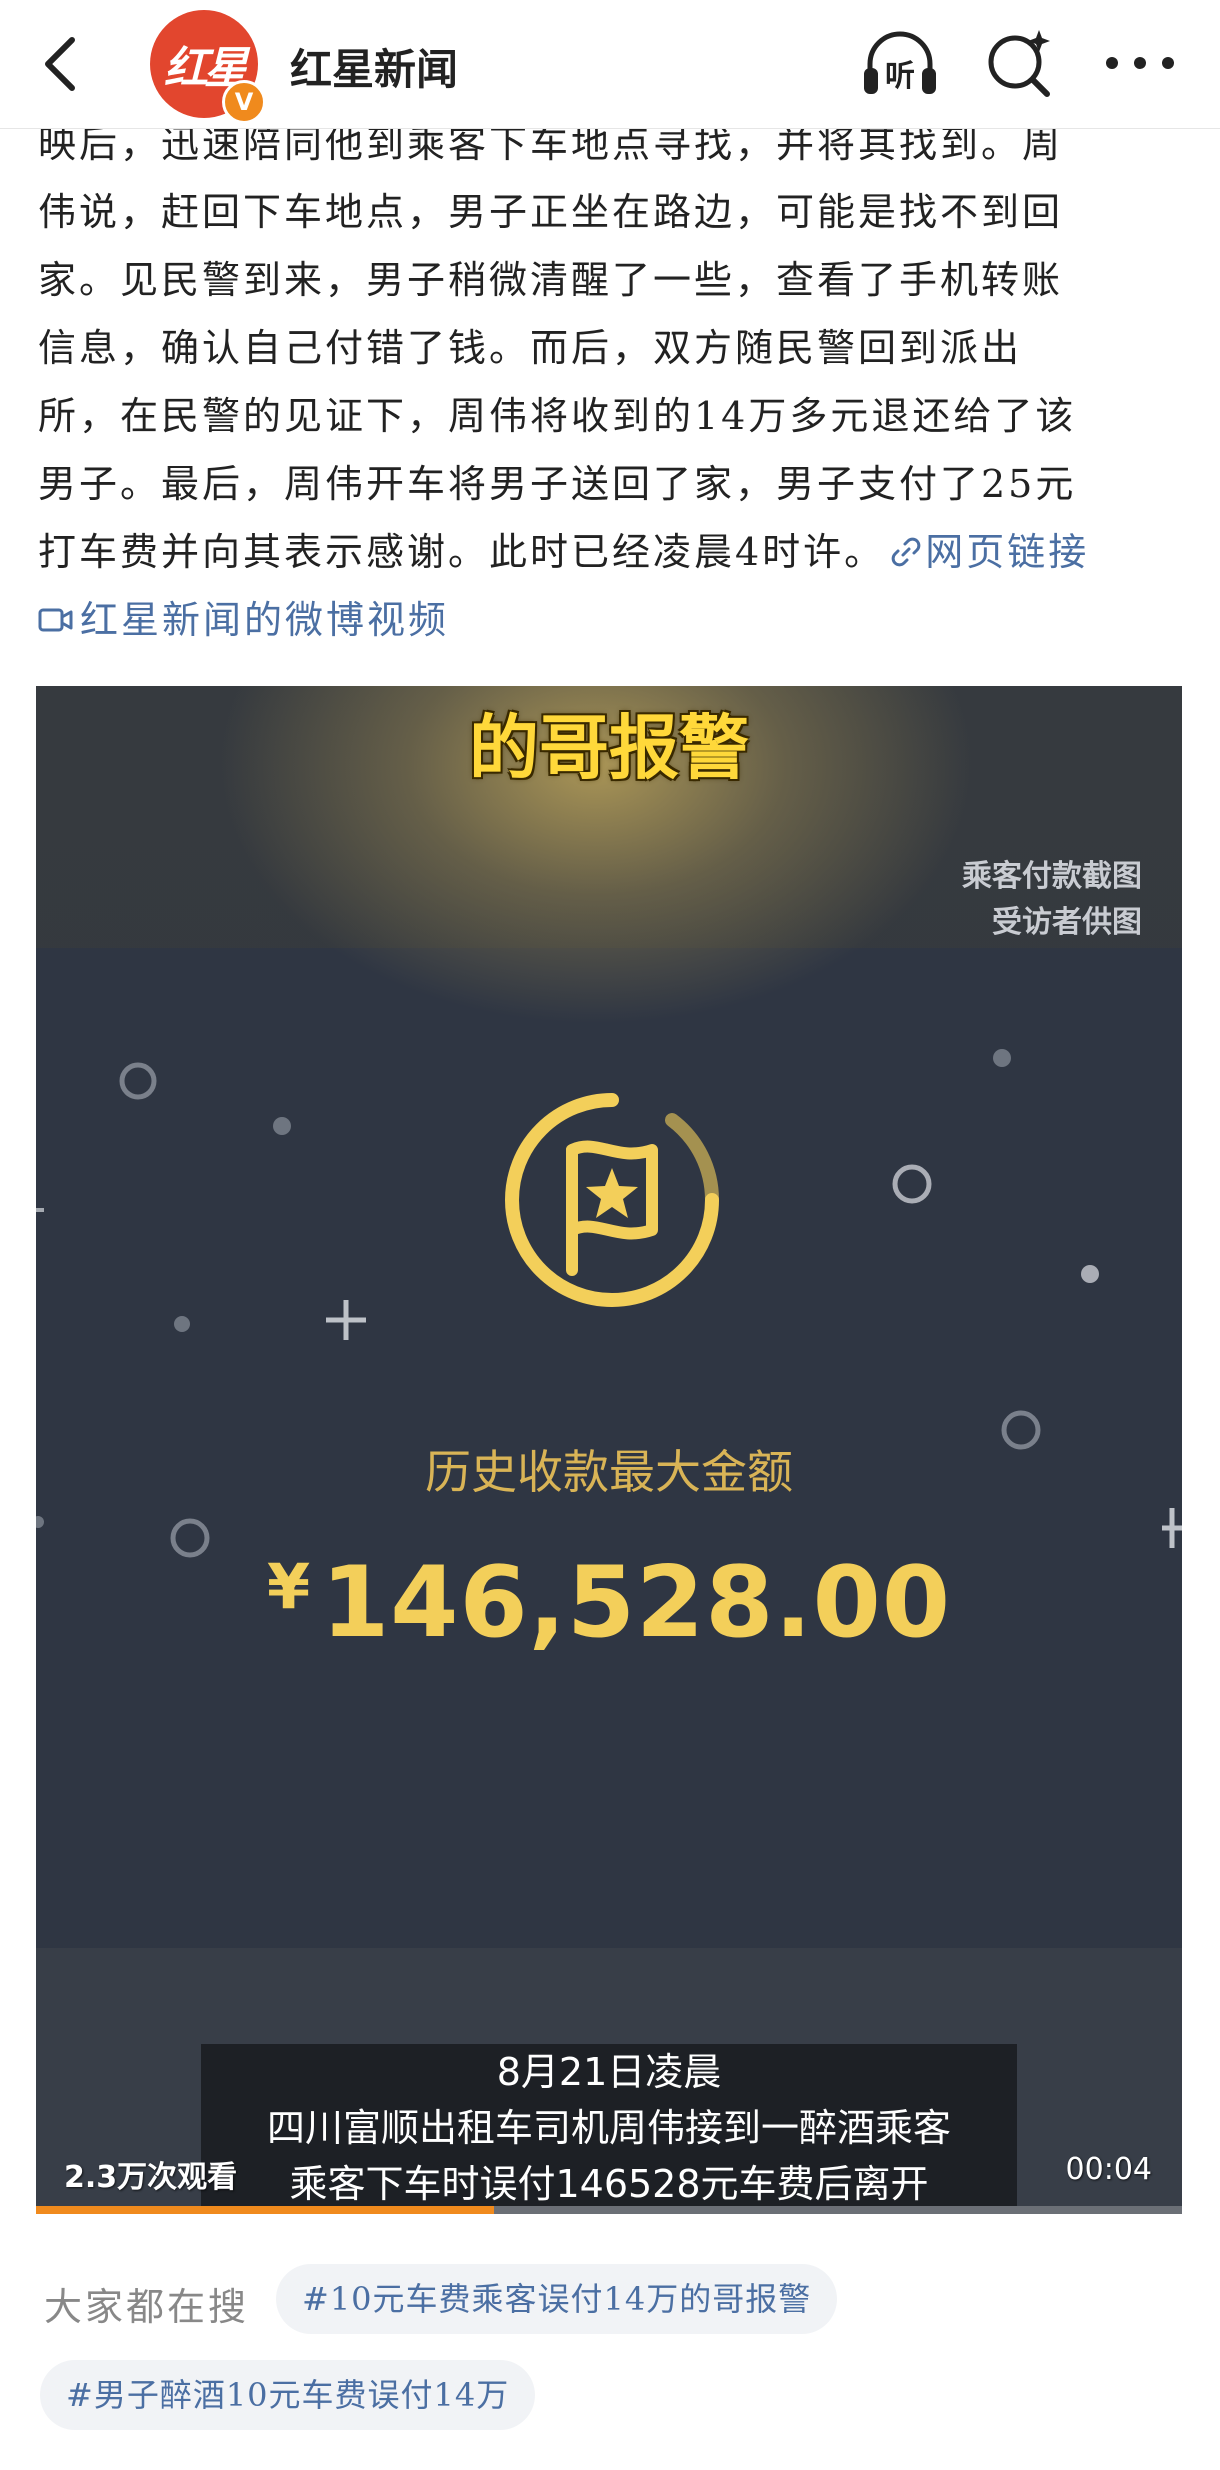 The image size is (1220, 2470). I want to click on history-max-label: 历史收款最大金额, so click(609, 1472).